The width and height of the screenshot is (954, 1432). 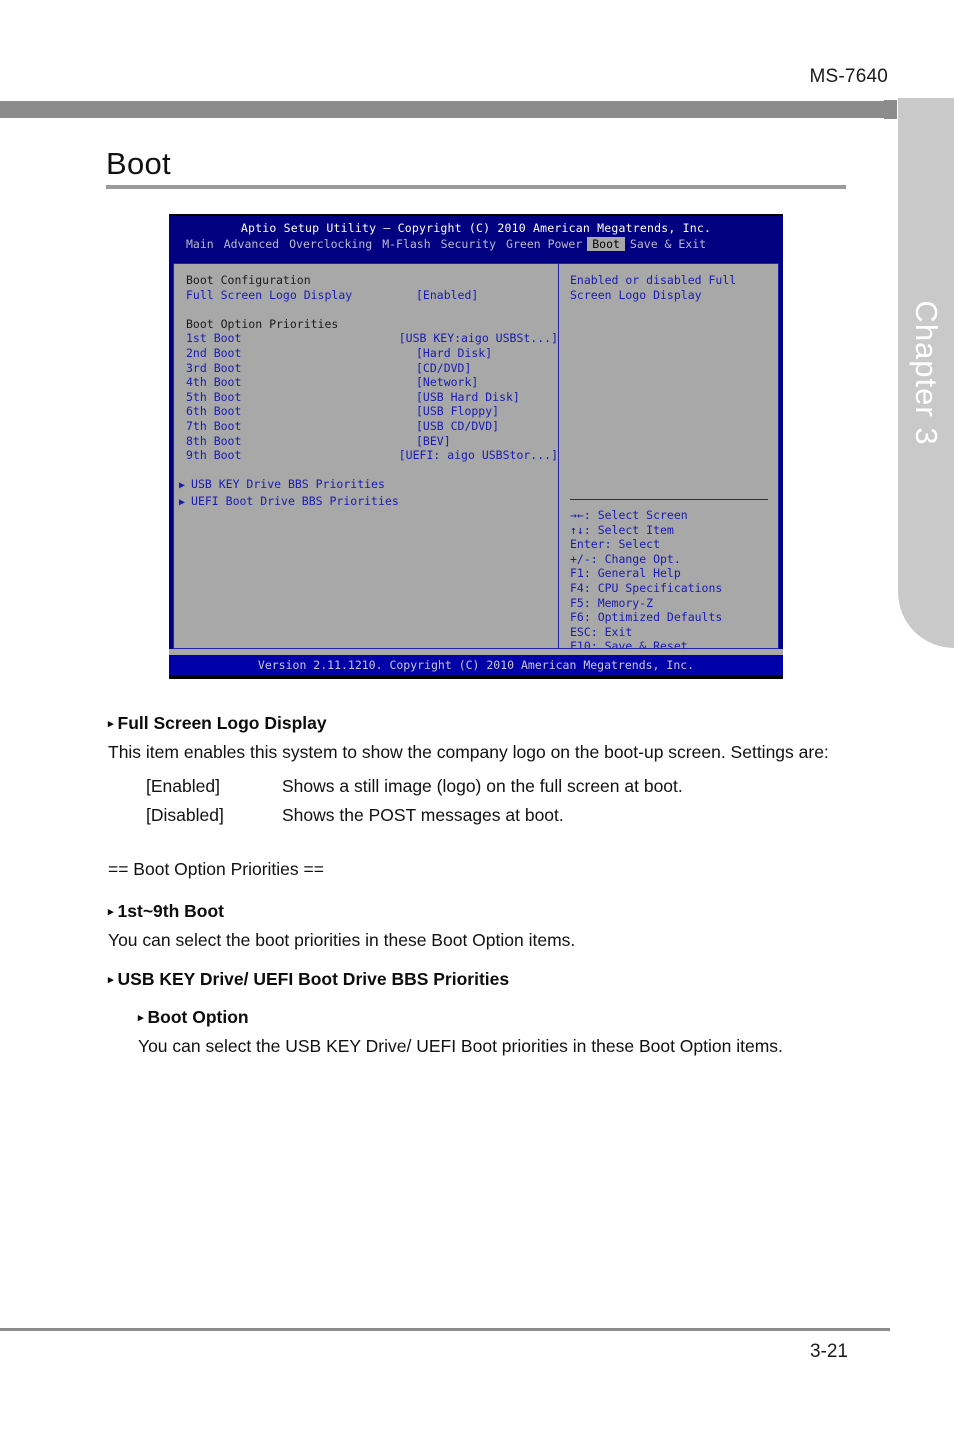 I want to click on bios-value-boot-7: [USB CD/DVD], so click(x=457, y=426).